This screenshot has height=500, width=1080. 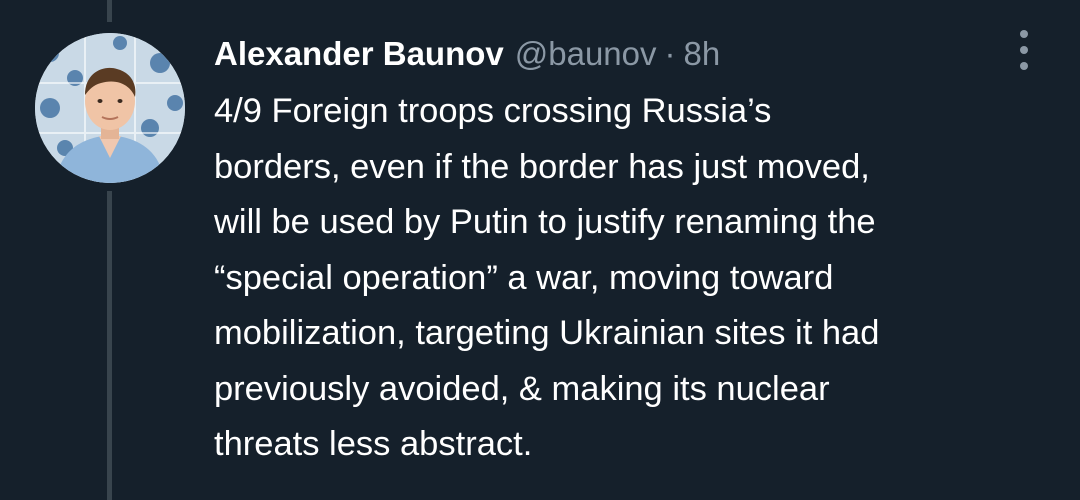 I want to click on tweet-header: Alexander Baunov @baunov · 8h, so click(x=467, y=54).